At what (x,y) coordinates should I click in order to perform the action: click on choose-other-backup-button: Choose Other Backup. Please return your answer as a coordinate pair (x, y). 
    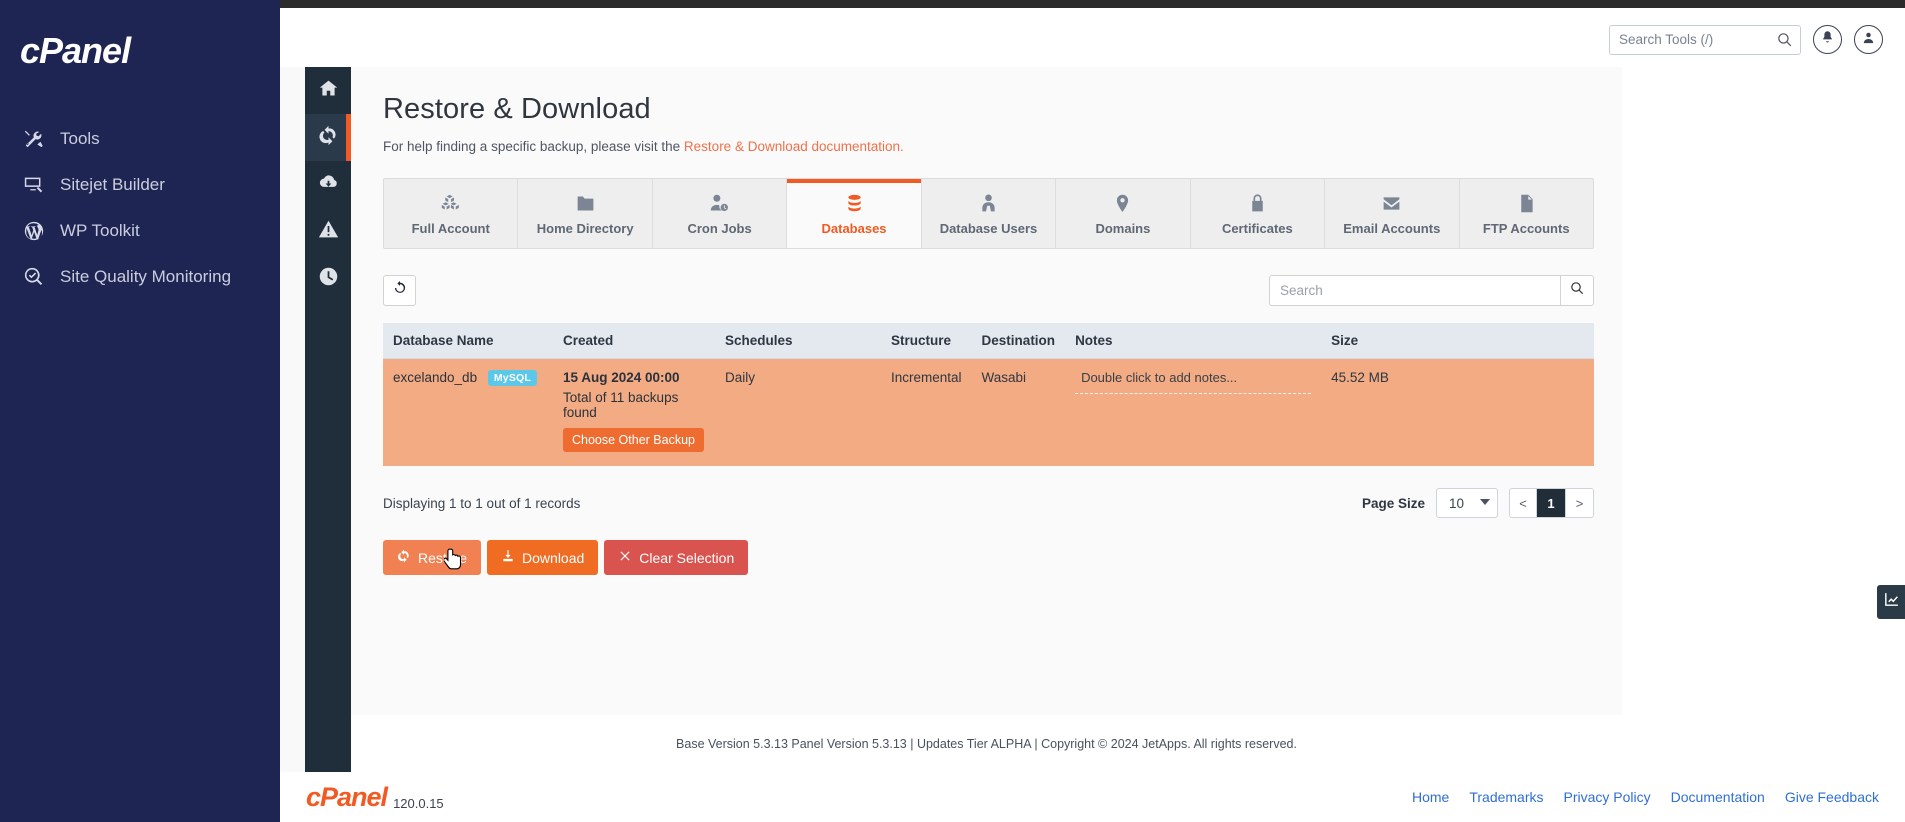
    Looking at the image, I should click on (633, 440).